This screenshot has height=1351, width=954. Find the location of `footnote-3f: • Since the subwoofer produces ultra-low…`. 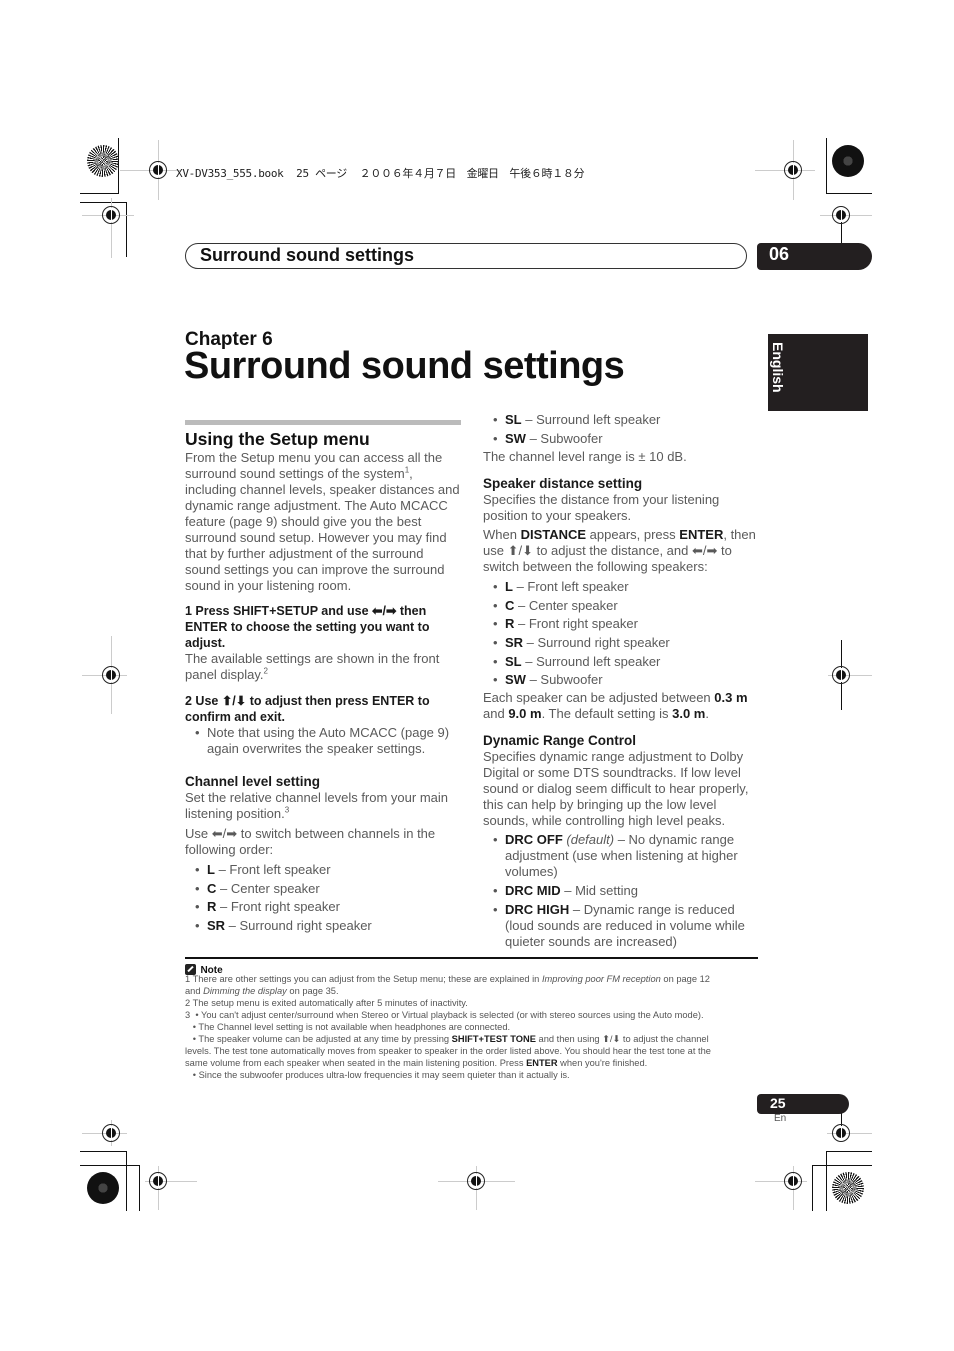

footnote-3f: • Since the subwoofer produces ultra-low… is located at coordinates (377, 1075).